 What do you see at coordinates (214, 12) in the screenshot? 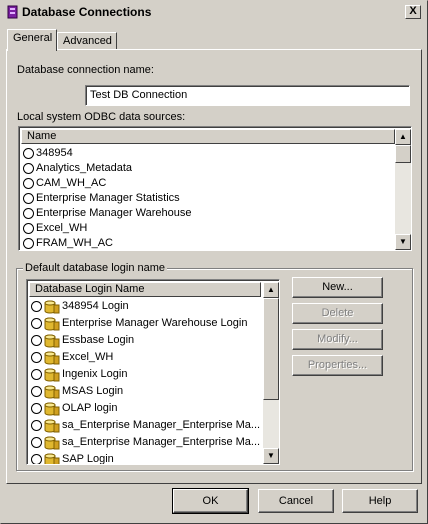
I see `title-bar: Database Connections X` at bounding box center [214, 12].